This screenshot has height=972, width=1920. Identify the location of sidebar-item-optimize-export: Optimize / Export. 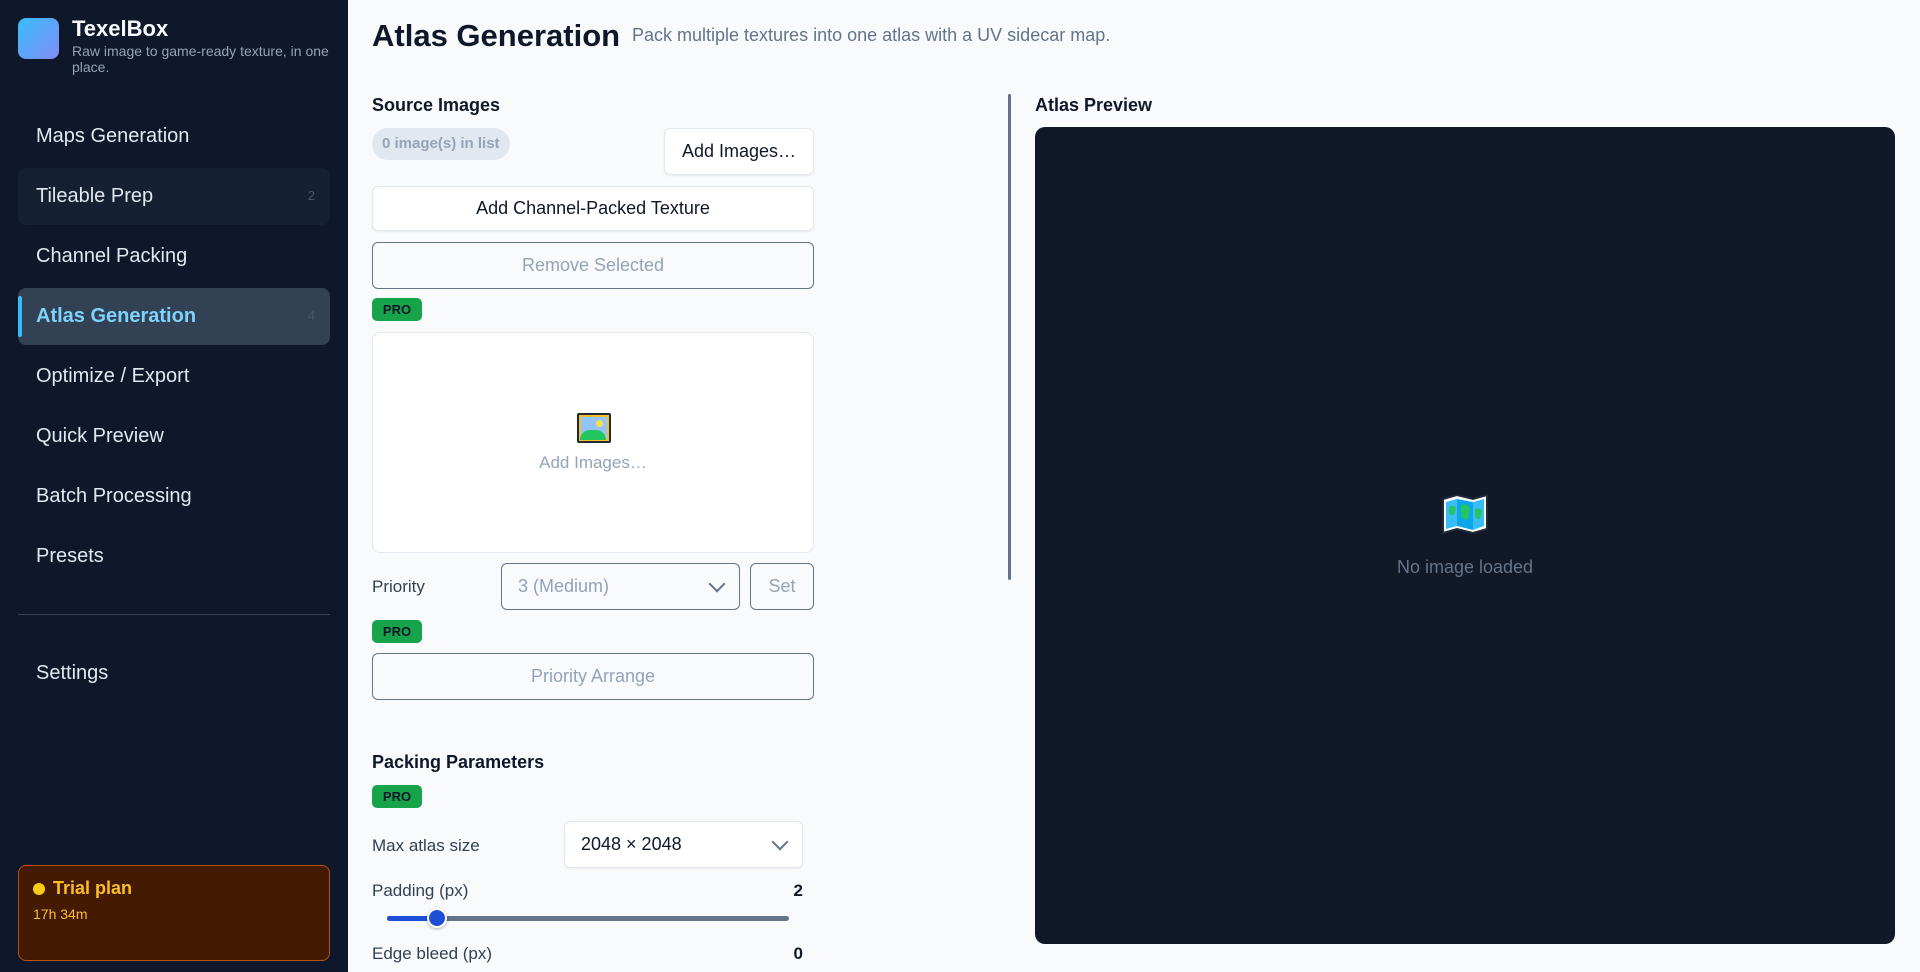
(174, 376).